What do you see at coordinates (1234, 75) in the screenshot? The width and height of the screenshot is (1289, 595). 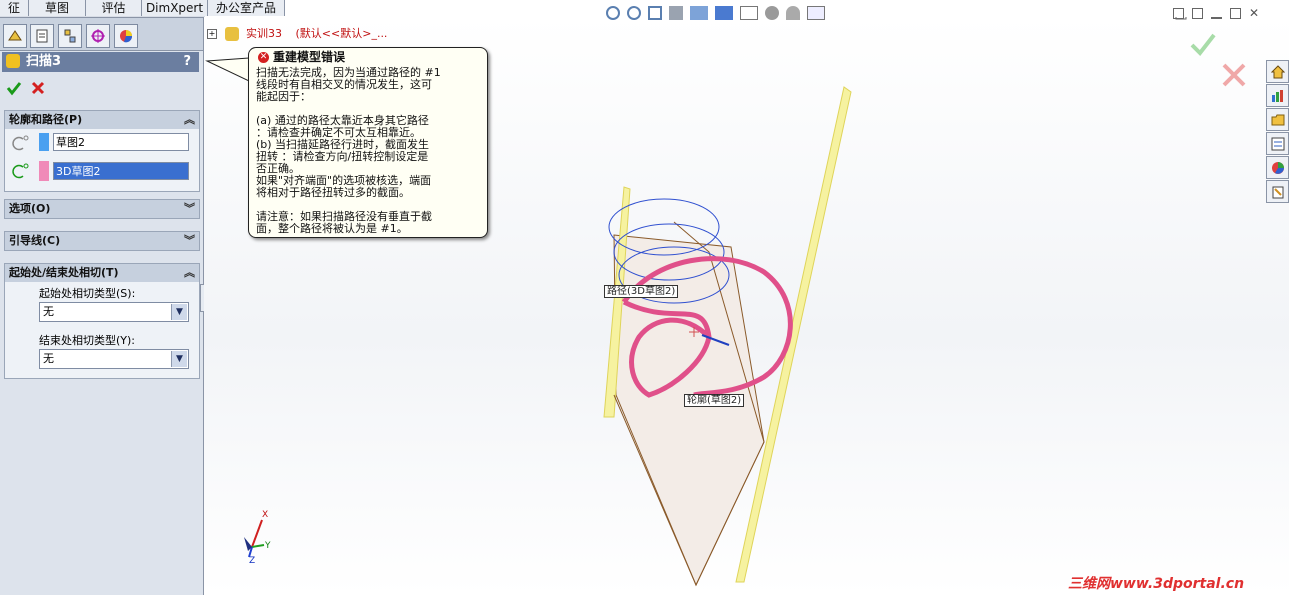 I see `confirm-cancel-icon` at bounding box center [1234, 75].